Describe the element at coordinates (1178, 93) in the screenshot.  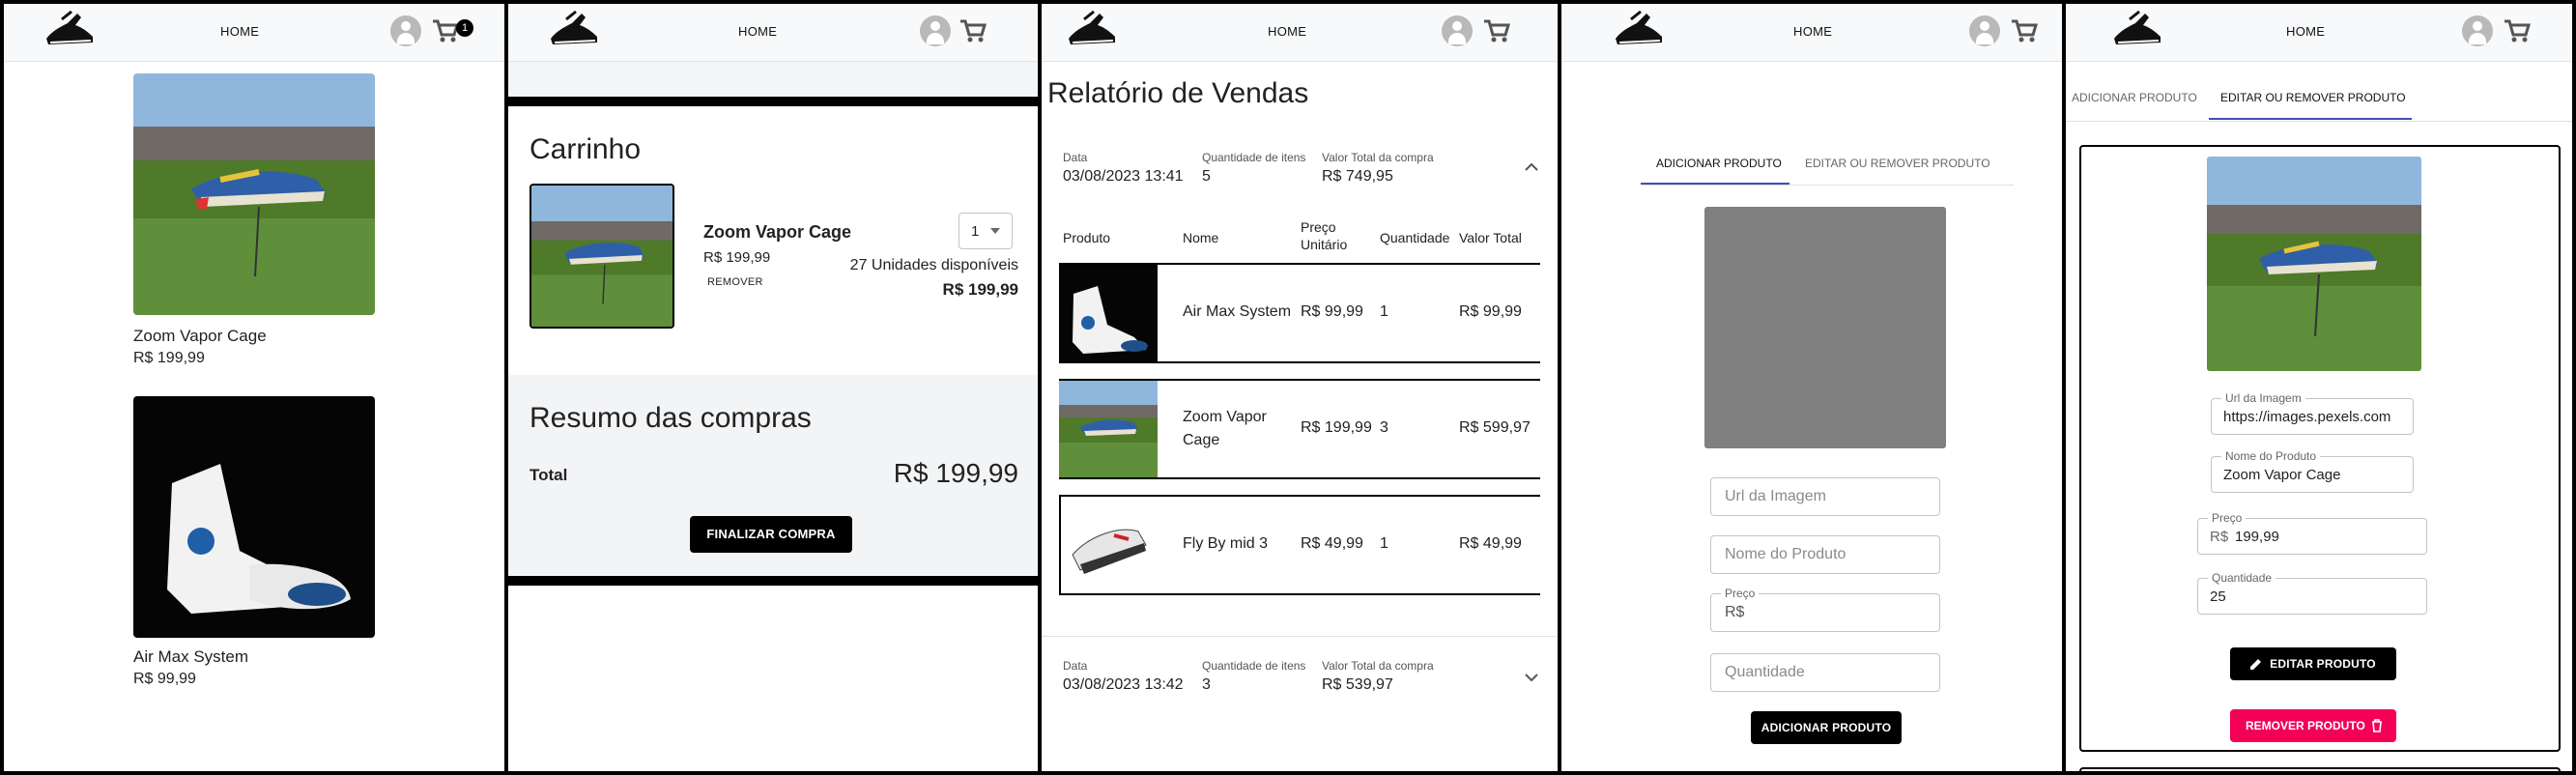
I see `report-title: Relatório de Vendas` at that location.